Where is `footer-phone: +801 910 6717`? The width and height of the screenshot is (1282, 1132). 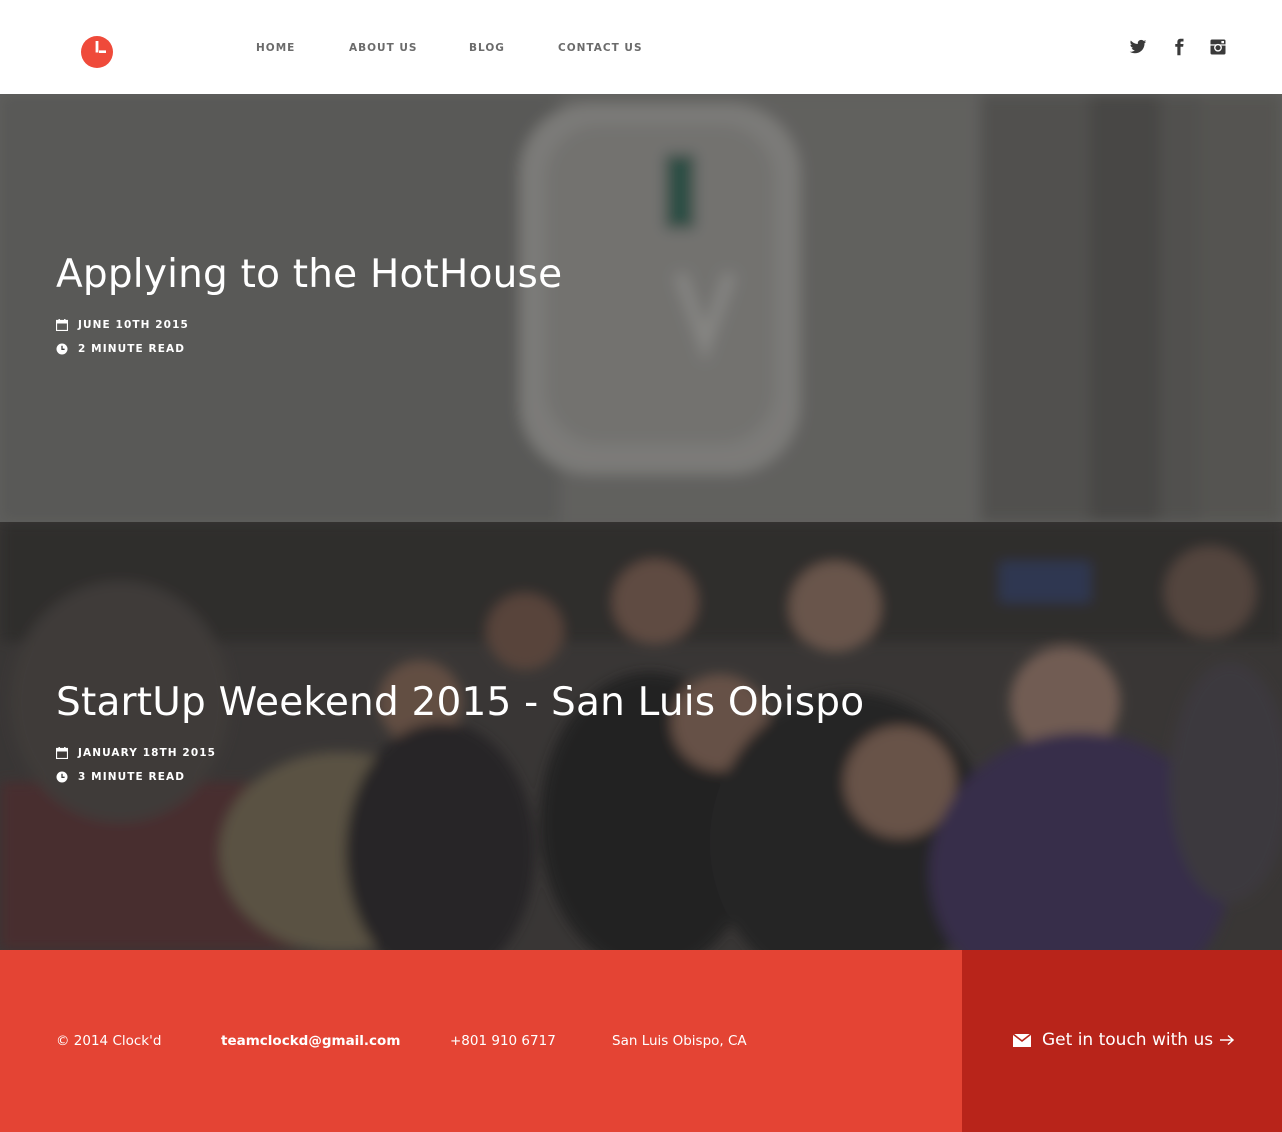 footer-phone: +801 910 6717 is located at coordinates (503, 1041).